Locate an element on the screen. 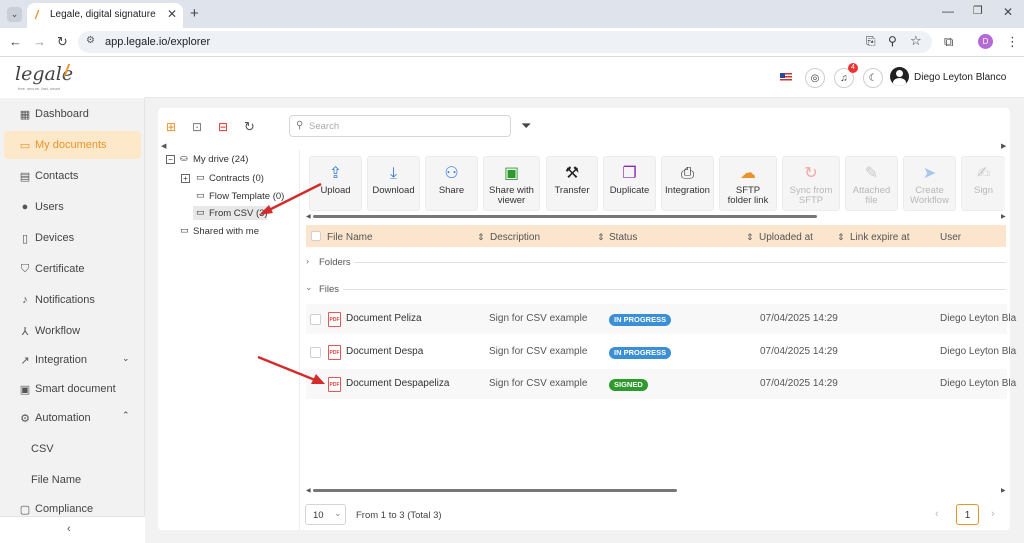  download-button: ⤓ Download is located at coordinates (393, 183).